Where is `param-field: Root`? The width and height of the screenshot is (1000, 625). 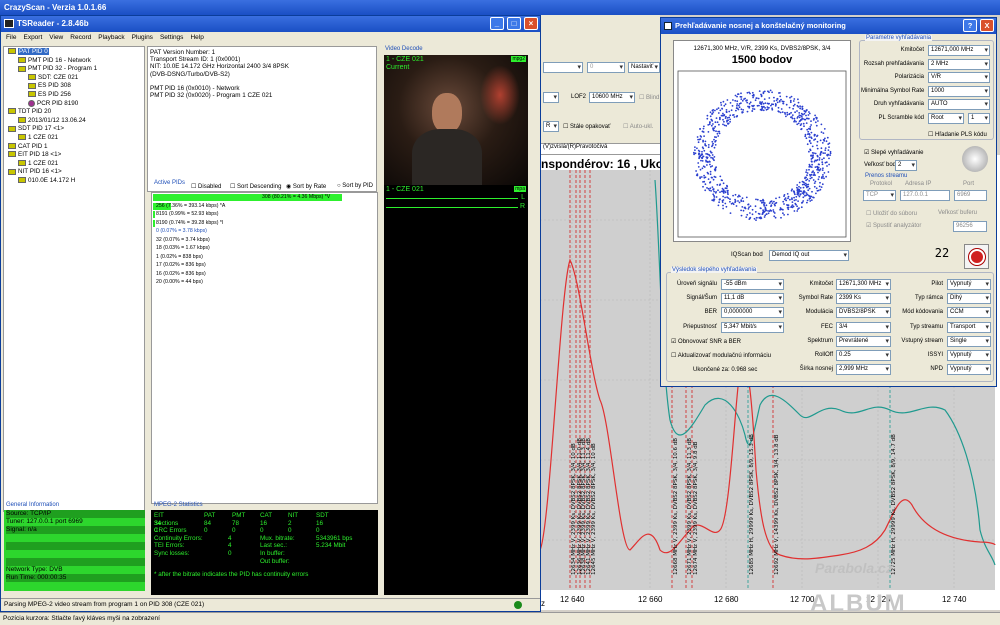
param-field: Root is located at coordinates (946, 118).